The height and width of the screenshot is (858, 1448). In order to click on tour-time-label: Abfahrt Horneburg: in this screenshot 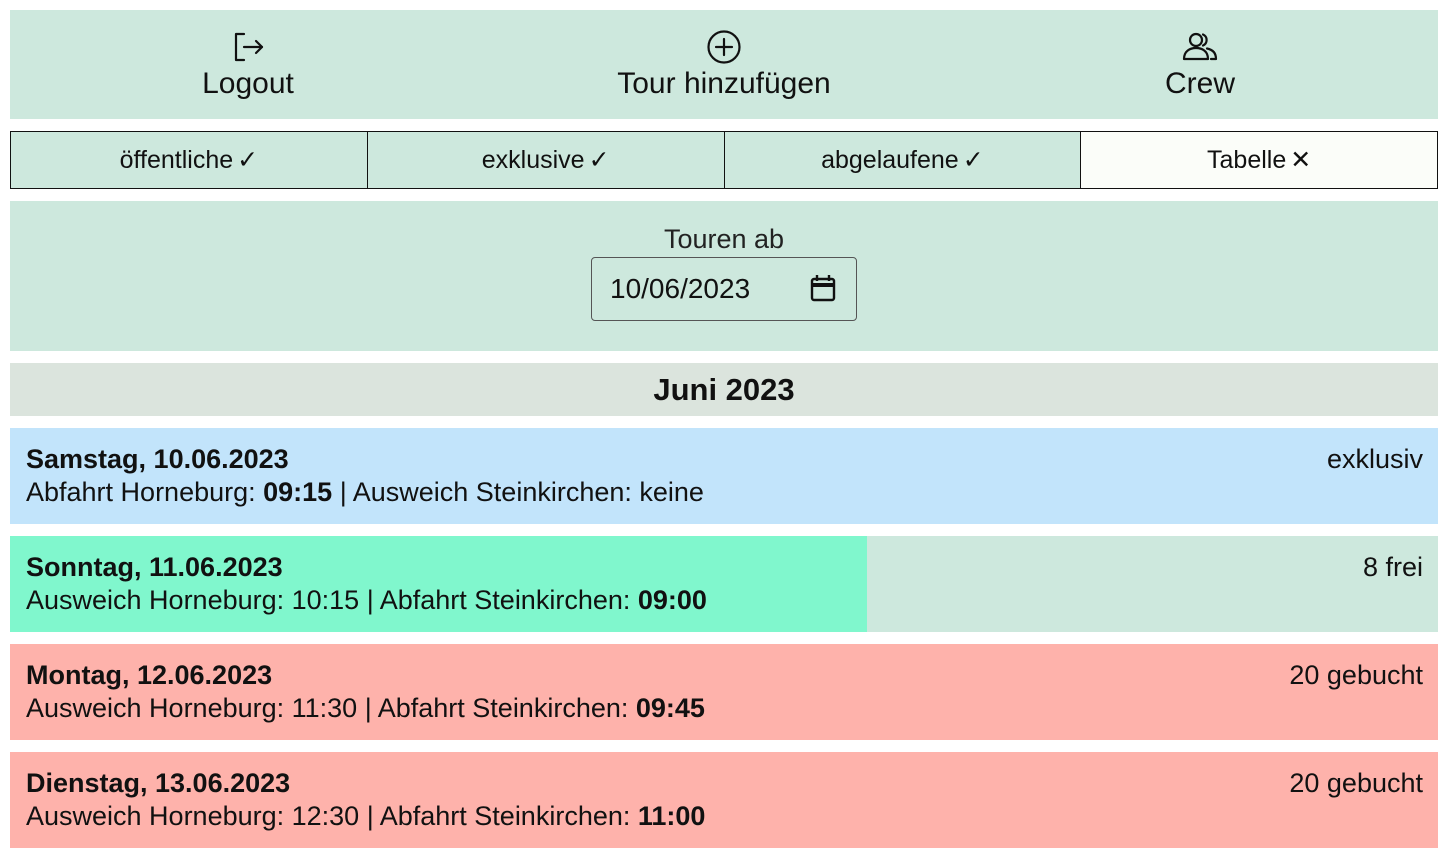, I will do `click(145, 492)`.